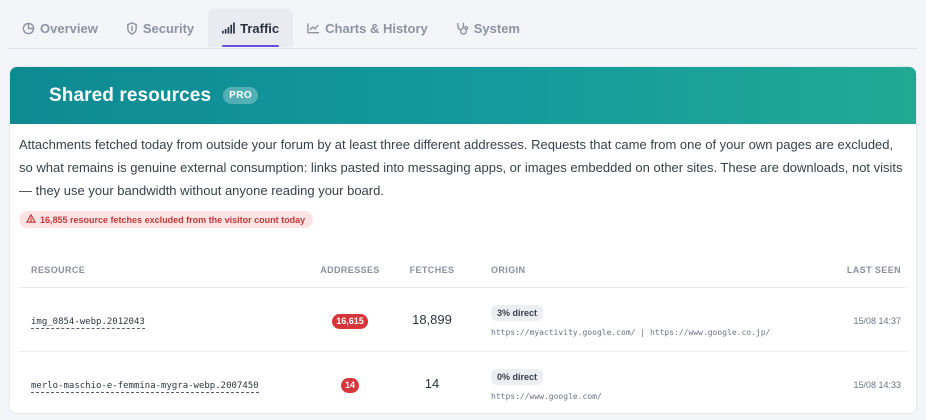  Describe the element at coordinates (350, 321) in the screenshot. I see `addresses-count-badge: 16,615` at that location.